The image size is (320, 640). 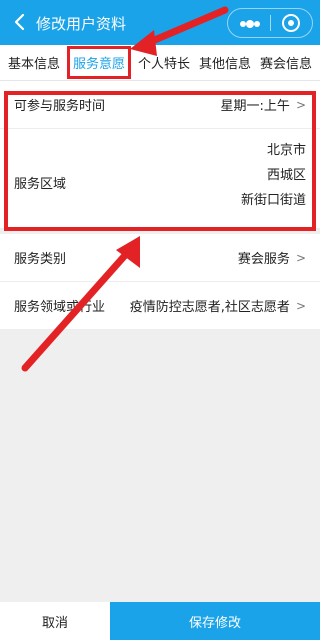 I want to click on service-area-values: 北京市 西城区 新街口街道, so click(x=273, y=173).